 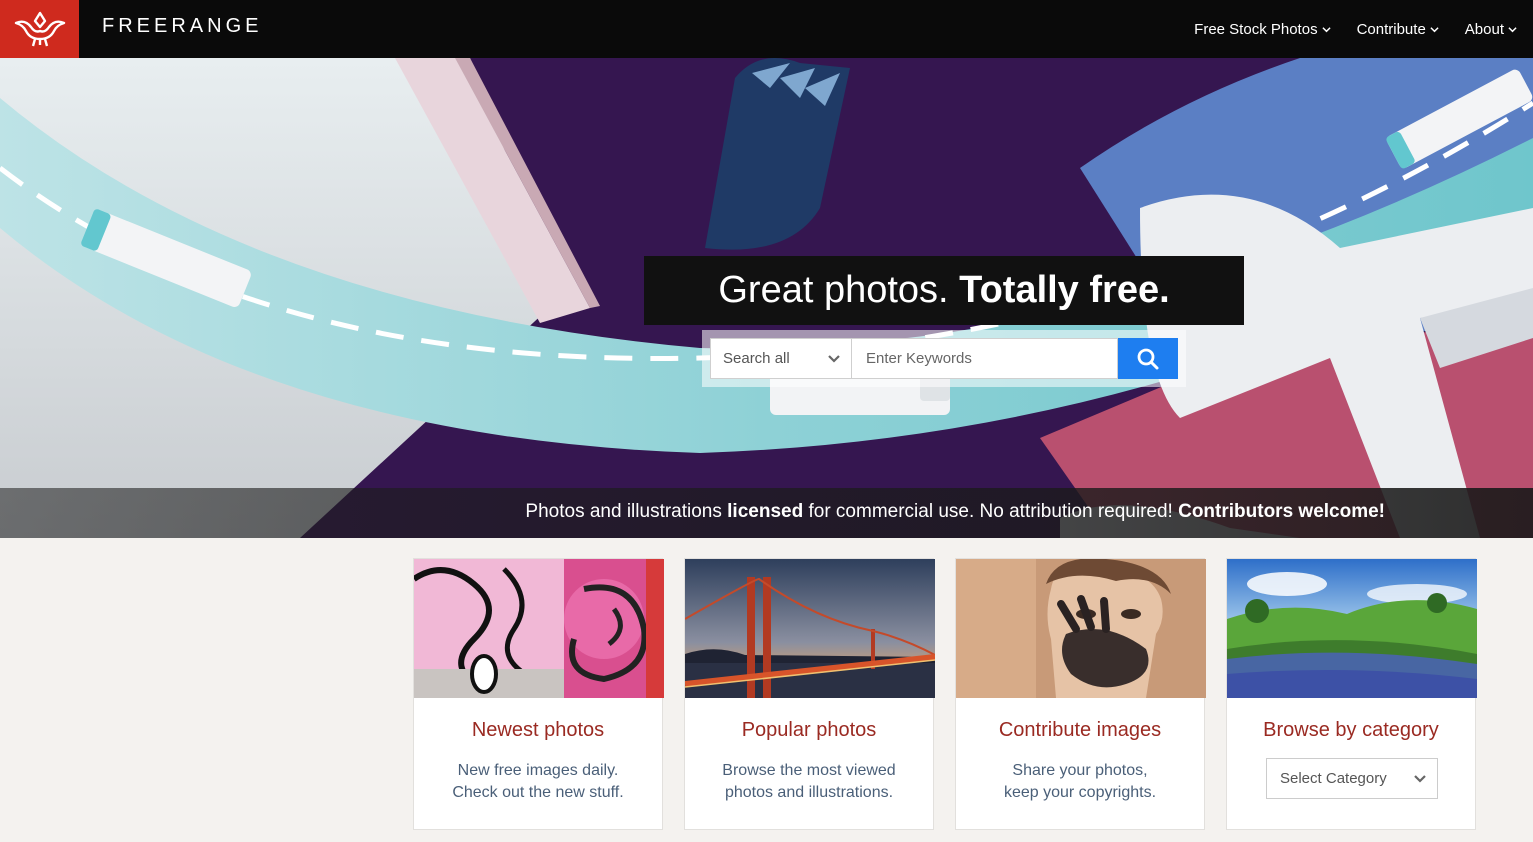 I want to click on search-icon, so click(x=1148, y=358).